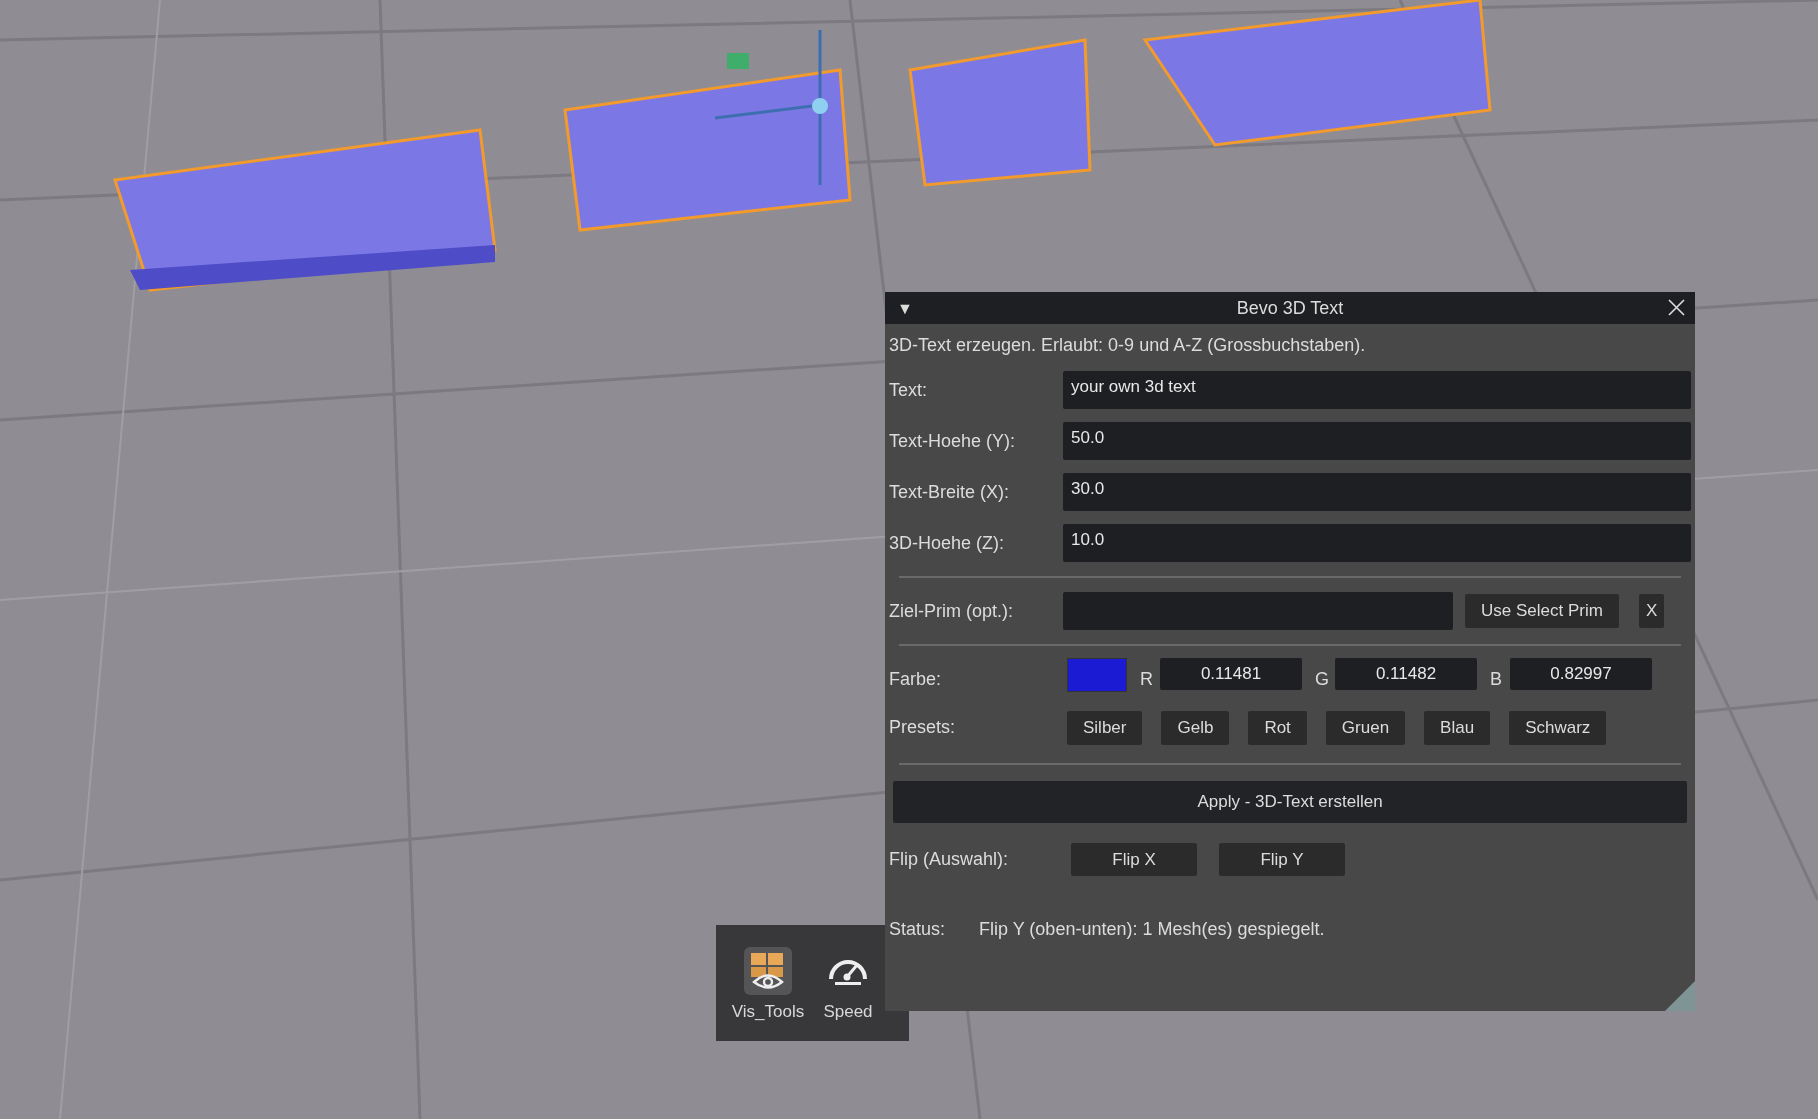 The width and height of the screenshot is (1818, 1119). What do you see at coordinates (1146, 679) in the screenshot?
I see `channel-label: R` at bounding box center [1146, 679].